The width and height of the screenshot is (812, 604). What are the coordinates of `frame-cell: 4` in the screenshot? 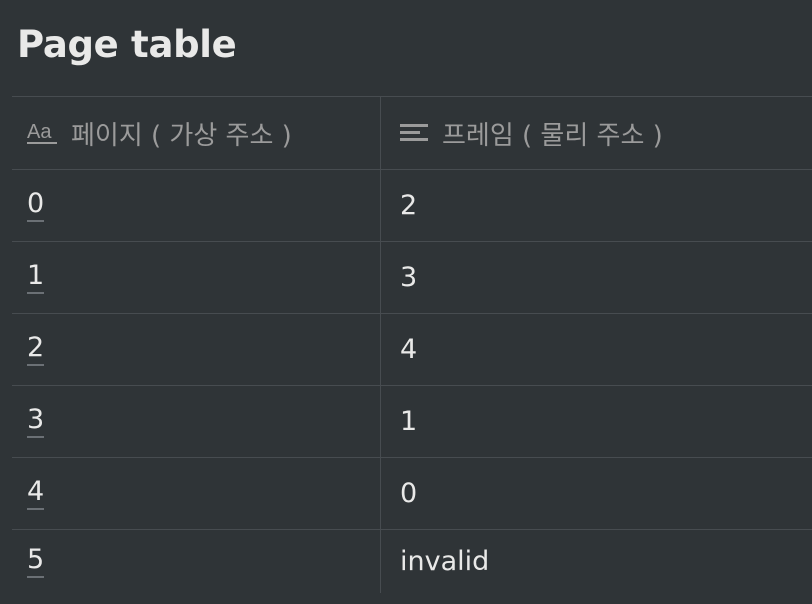 It's located at (596, 349).